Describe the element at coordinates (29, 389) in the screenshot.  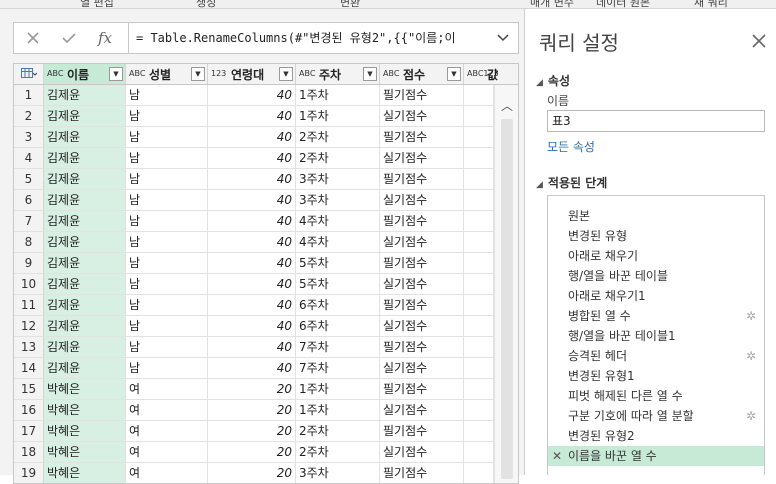
I see `row-number: 15` at that location.